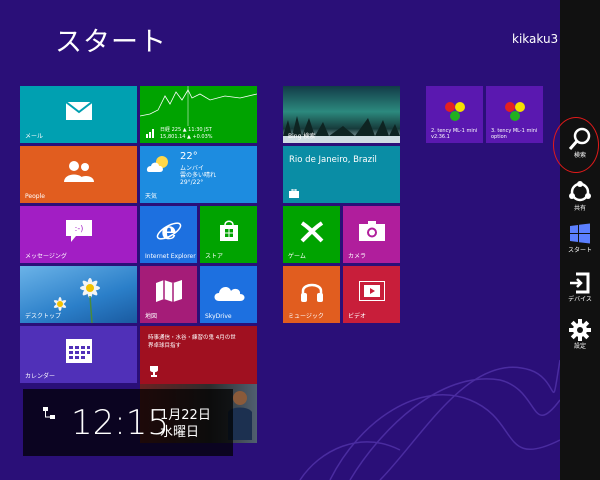  What do you see at coordinates (154, 371) in the screenshot?
I see `trophy-icon` at bounding box center [154, 371].